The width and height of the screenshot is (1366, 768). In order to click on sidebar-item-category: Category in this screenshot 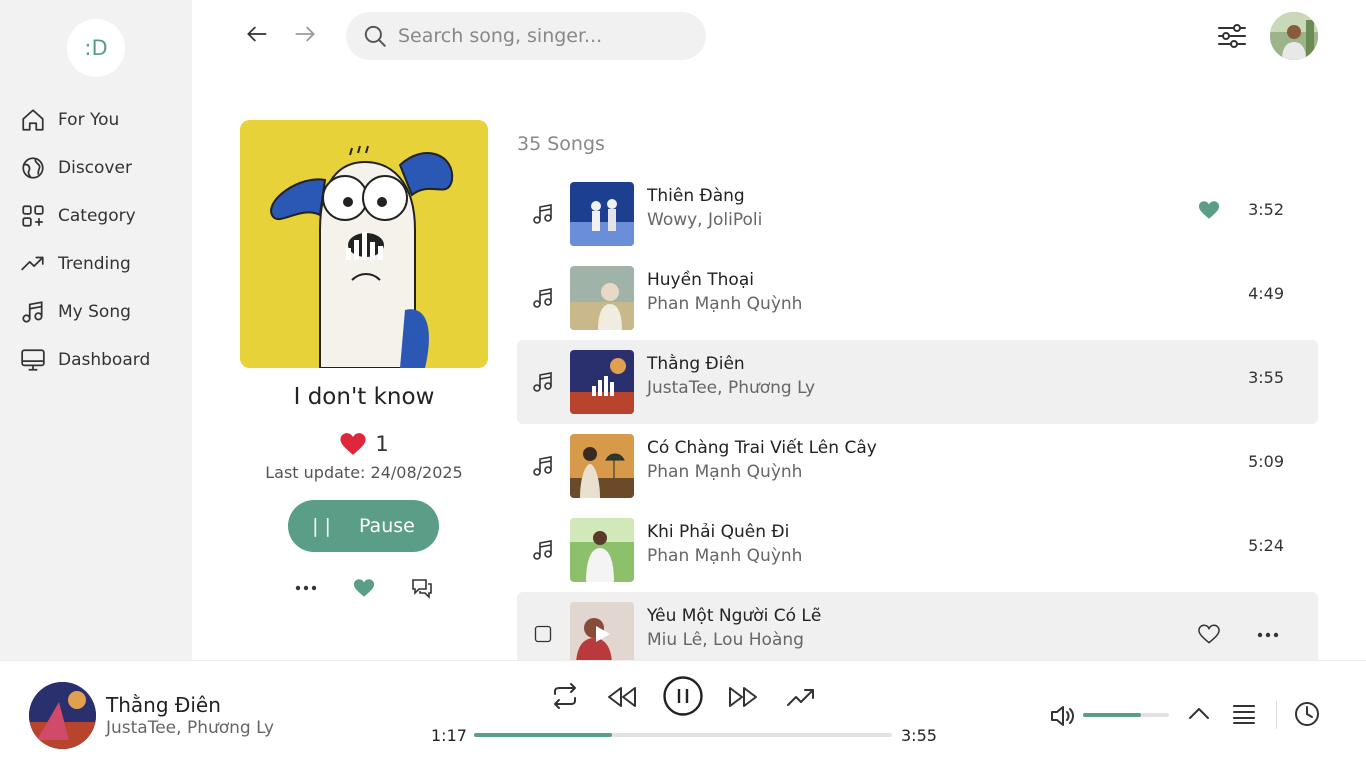, I will do `click(85, 216)`.